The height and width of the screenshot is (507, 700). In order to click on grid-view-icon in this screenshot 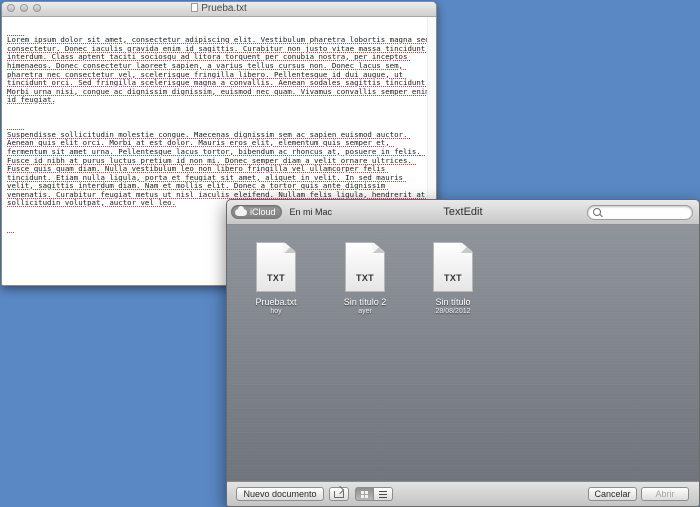, I will do `click(364, 494)`.